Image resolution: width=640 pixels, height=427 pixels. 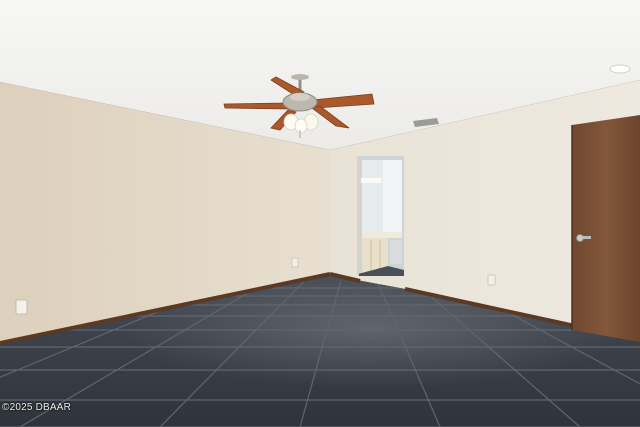 I want to click on interior-door, so click(x=605, y=228).